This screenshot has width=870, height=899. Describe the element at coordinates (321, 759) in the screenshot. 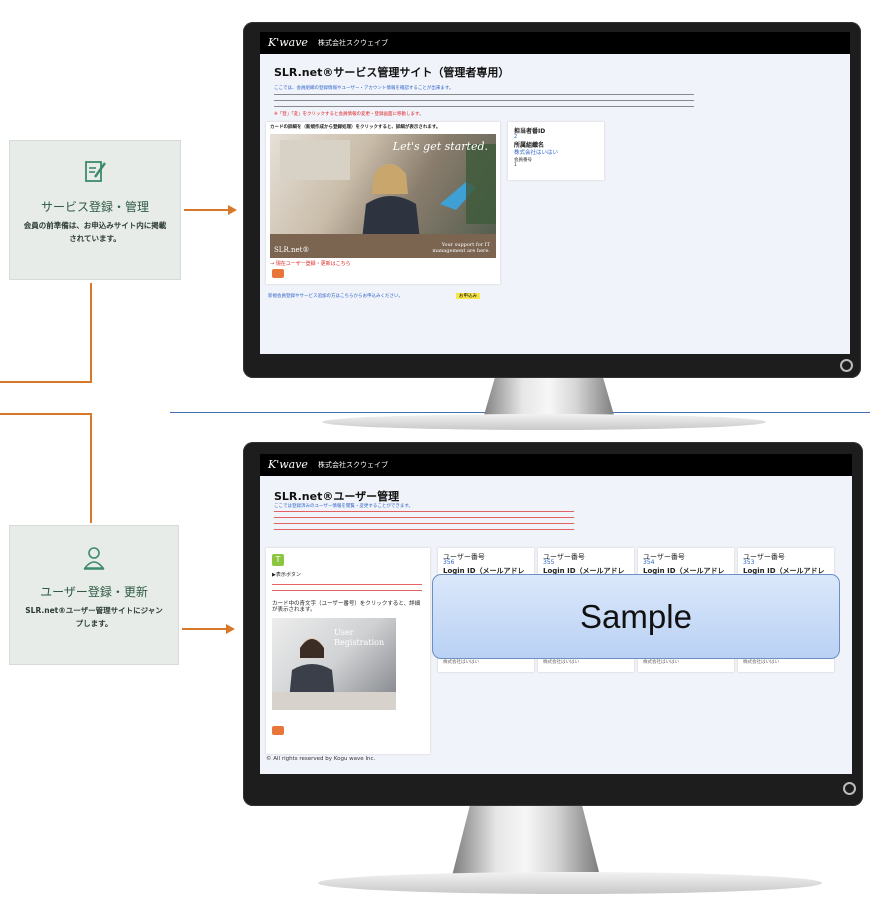

I see `footer-rights: © All rights reserved by Kogu wave Inc.` at that location.